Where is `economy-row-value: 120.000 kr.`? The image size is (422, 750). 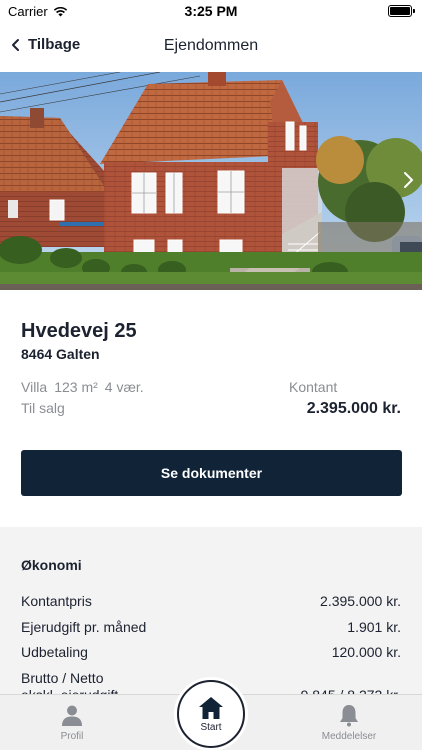
economy-row-value: 120.000 kr. is located at coordinates (366, 652).